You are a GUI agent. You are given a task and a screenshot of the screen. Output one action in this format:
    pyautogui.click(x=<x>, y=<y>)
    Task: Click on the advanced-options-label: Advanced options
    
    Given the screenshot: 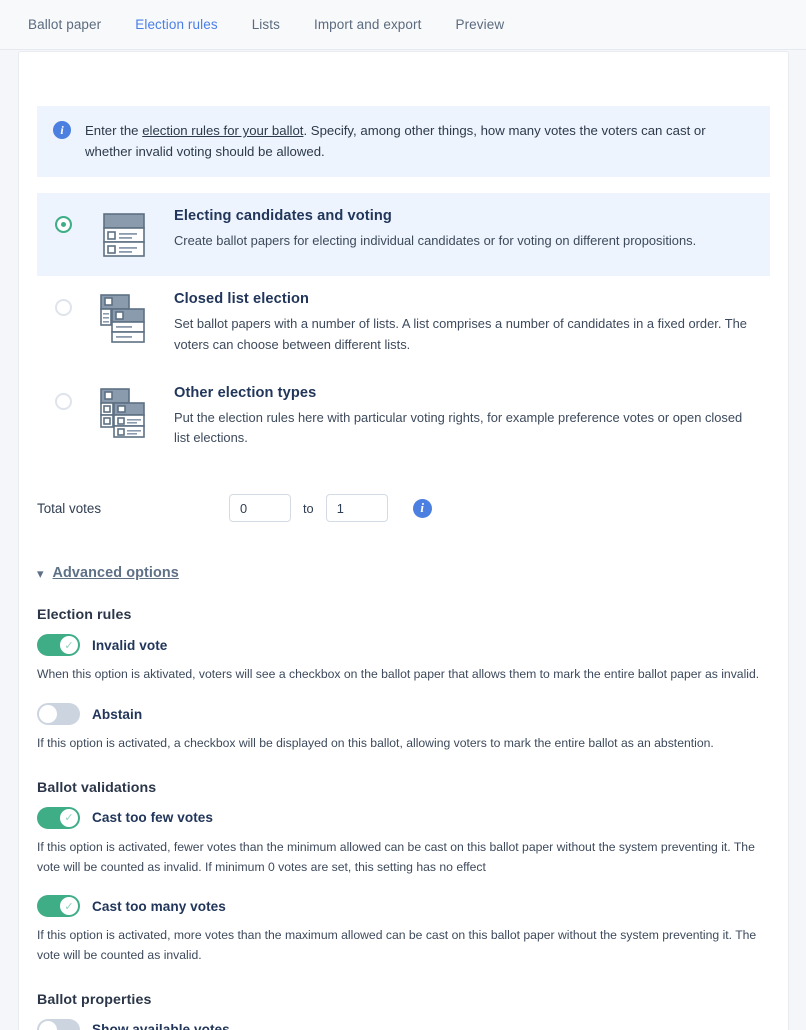 What is the action you would take?
    pyautogui.click(x=115, y=573)
    